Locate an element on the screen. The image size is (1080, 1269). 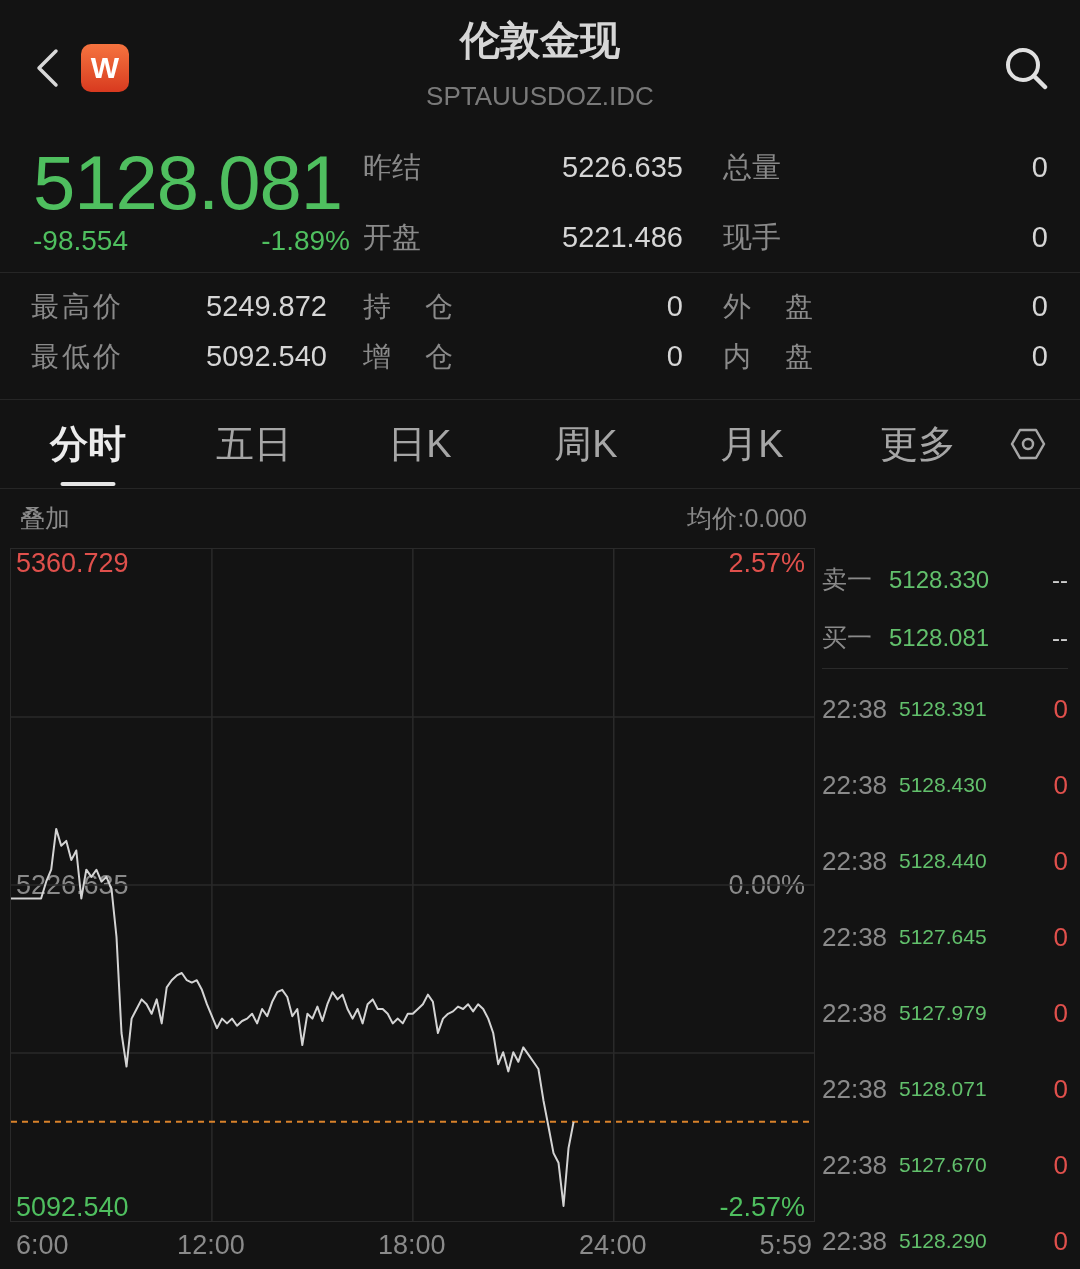
chart-tab: 分时 is located at coordinates (88, 444).